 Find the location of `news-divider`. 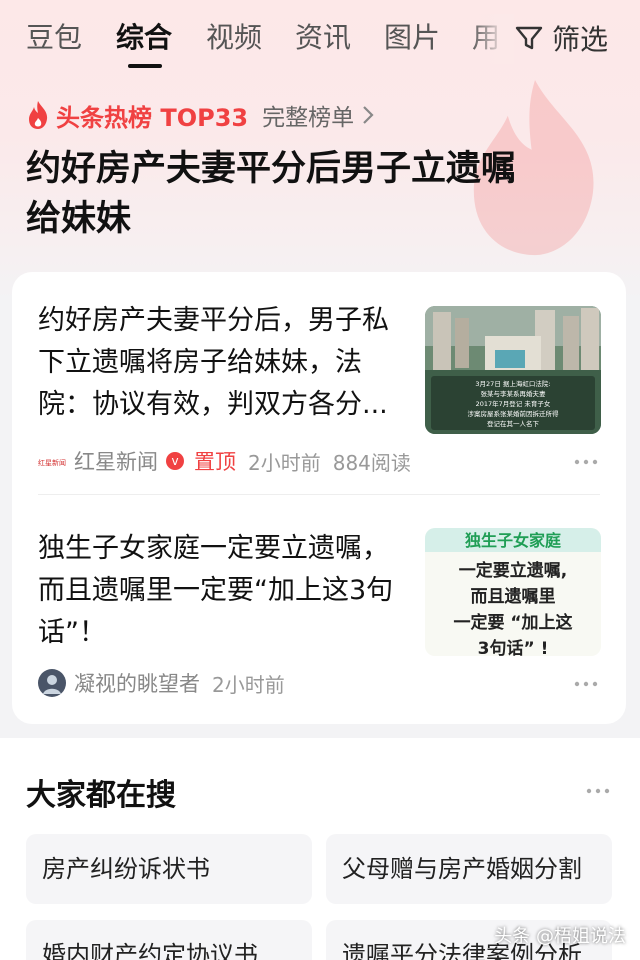

news-divider is located at coordinates (319, 494).